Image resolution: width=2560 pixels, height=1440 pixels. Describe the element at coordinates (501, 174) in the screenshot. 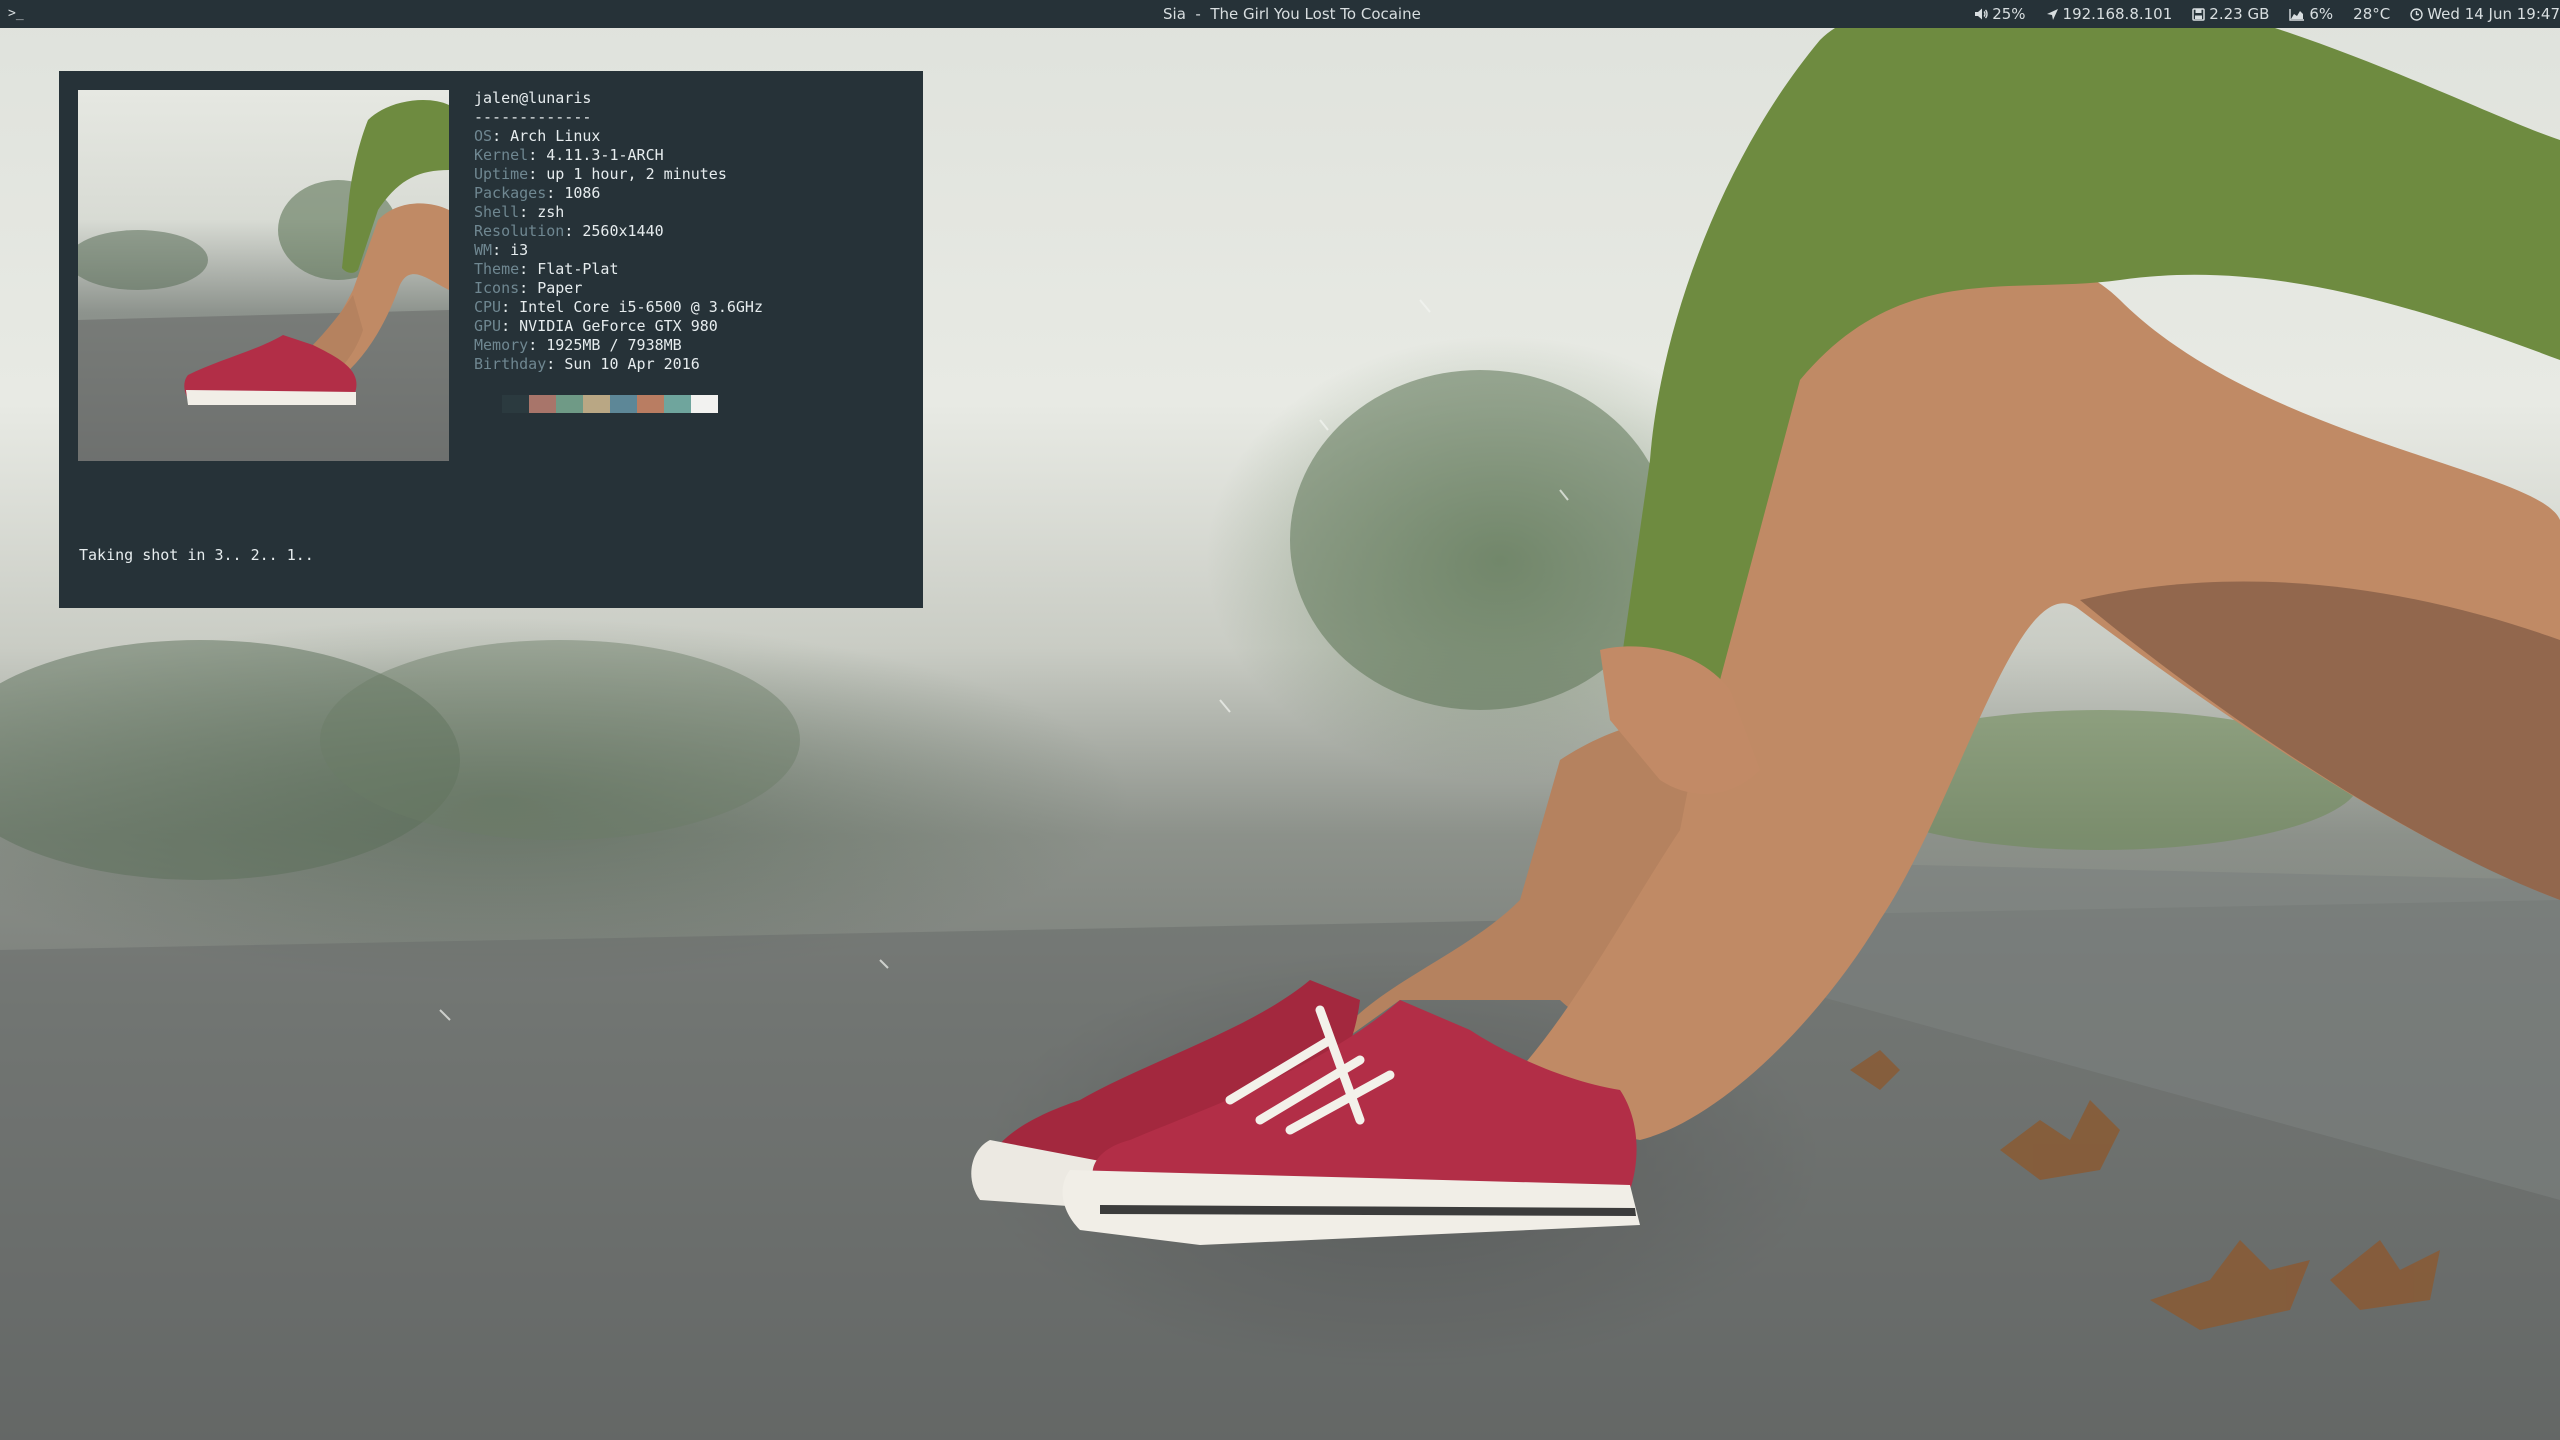

I see `info-key: Uptime` at that location.